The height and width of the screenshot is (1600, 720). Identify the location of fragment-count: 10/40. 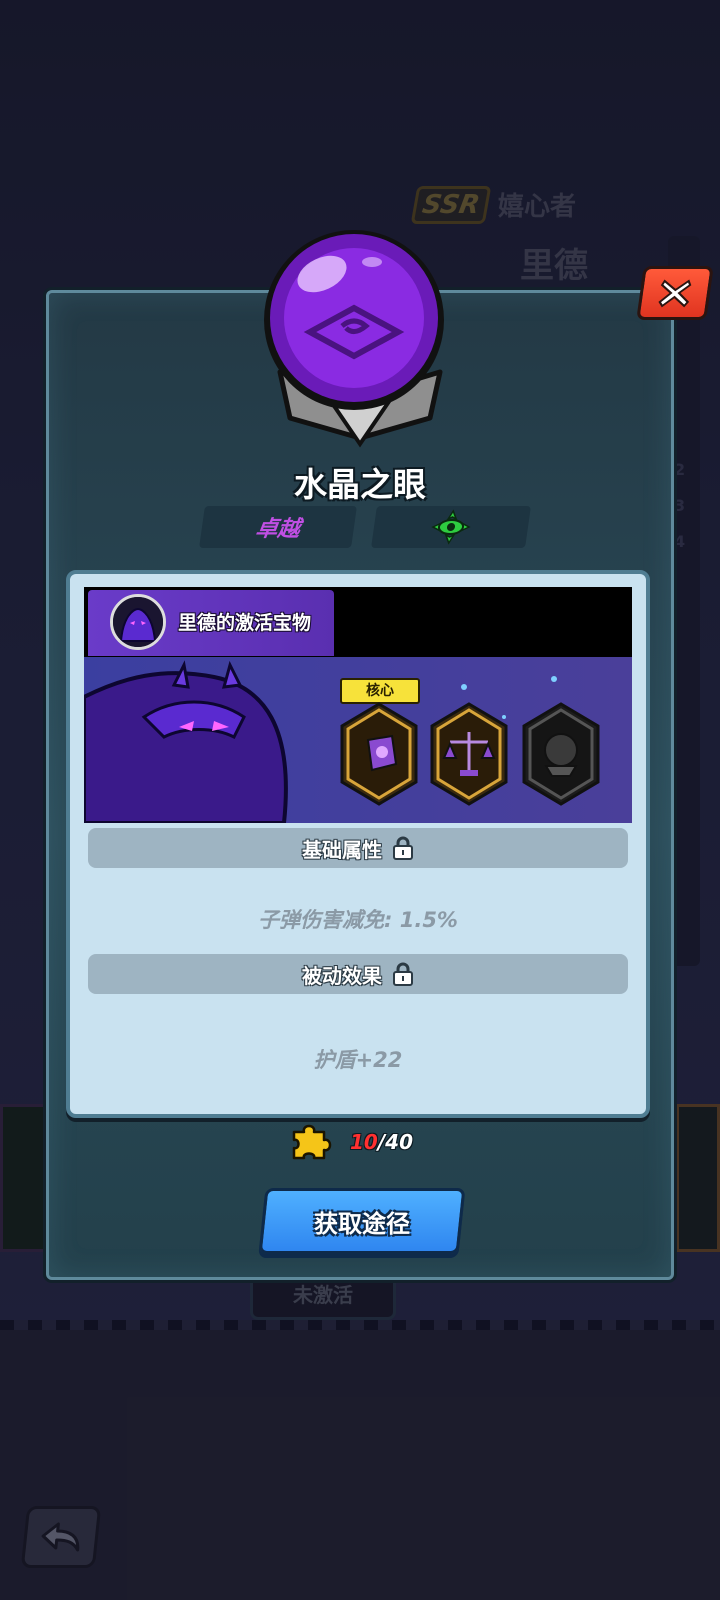
(381, 1142).